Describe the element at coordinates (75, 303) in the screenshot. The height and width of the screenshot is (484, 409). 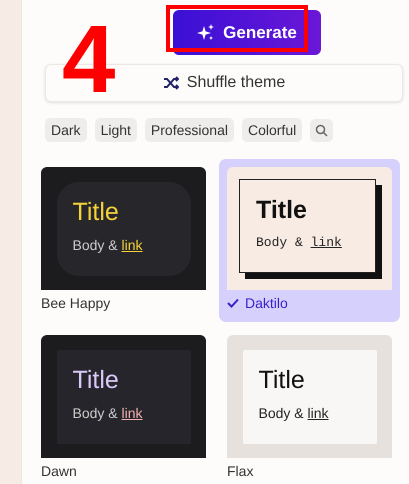
I see `theme-name: Bee Happy` at that location.